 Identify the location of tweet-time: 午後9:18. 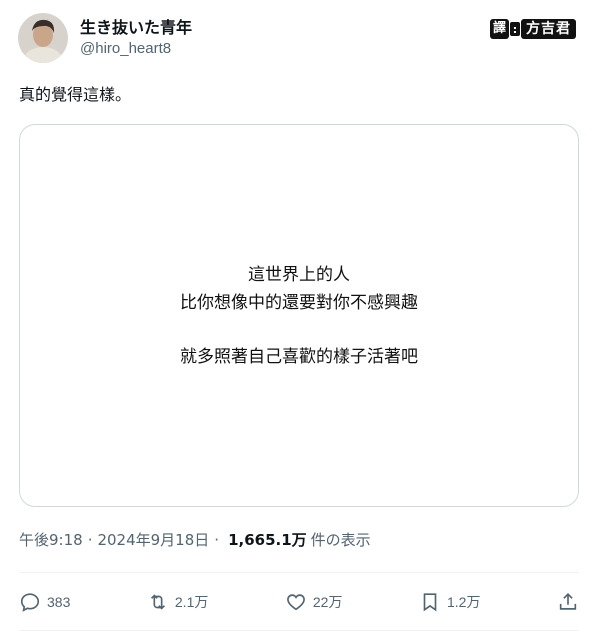
(51, 539).